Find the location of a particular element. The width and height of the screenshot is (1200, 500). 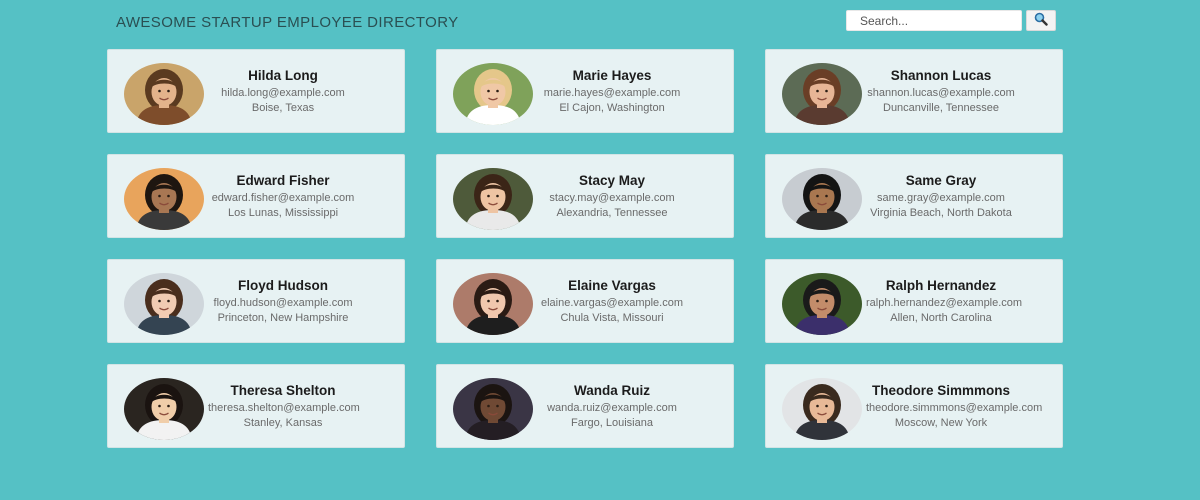

employee-name: Edward Fisher is located at coordinates (283, 180).